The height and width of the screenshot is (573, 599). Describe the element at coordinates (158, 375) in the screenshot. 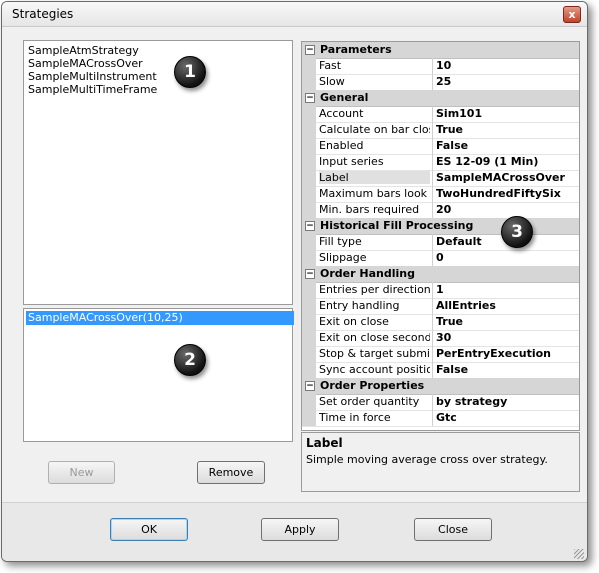

I see `active-strategy-list: SampleMACrossOver(10,25) 2` at that location.